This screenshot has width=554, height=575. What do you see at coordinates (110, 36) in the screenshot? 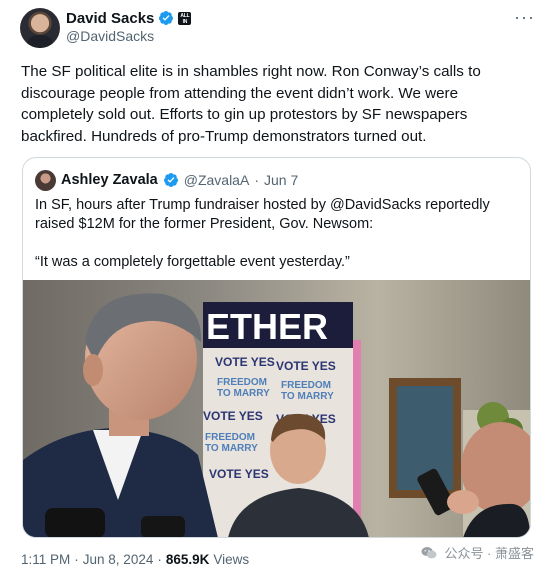
I see `author-handle: @DavidSacks` at bounding box center [110, 36].